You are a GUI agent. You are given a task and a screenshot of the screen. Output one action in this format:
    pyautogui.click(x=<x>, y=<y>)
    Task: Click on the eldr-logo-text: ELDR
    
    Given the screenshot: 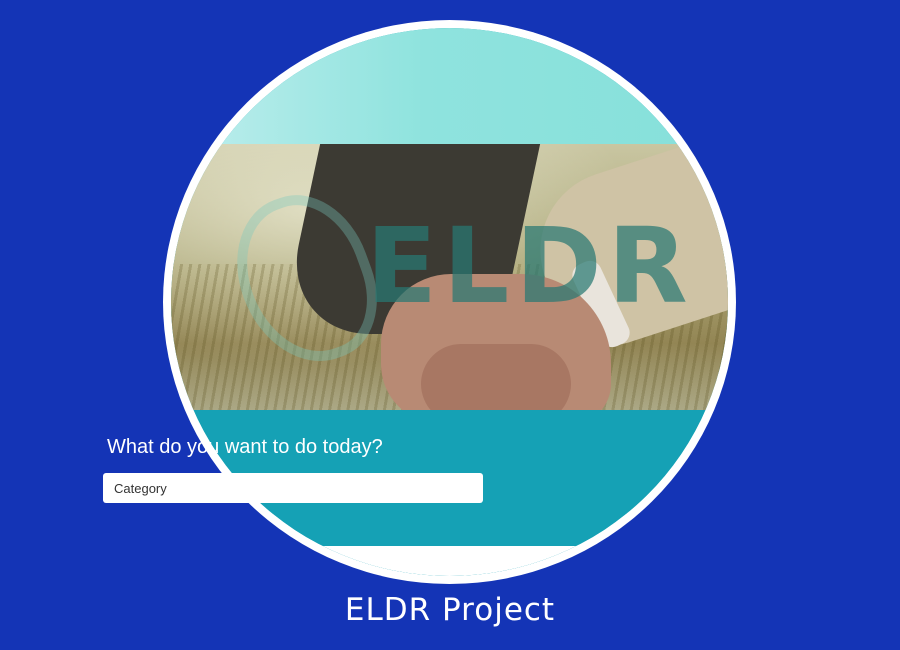 What is the action you would take?
    pyautogui.click(x=530, y=266)
    